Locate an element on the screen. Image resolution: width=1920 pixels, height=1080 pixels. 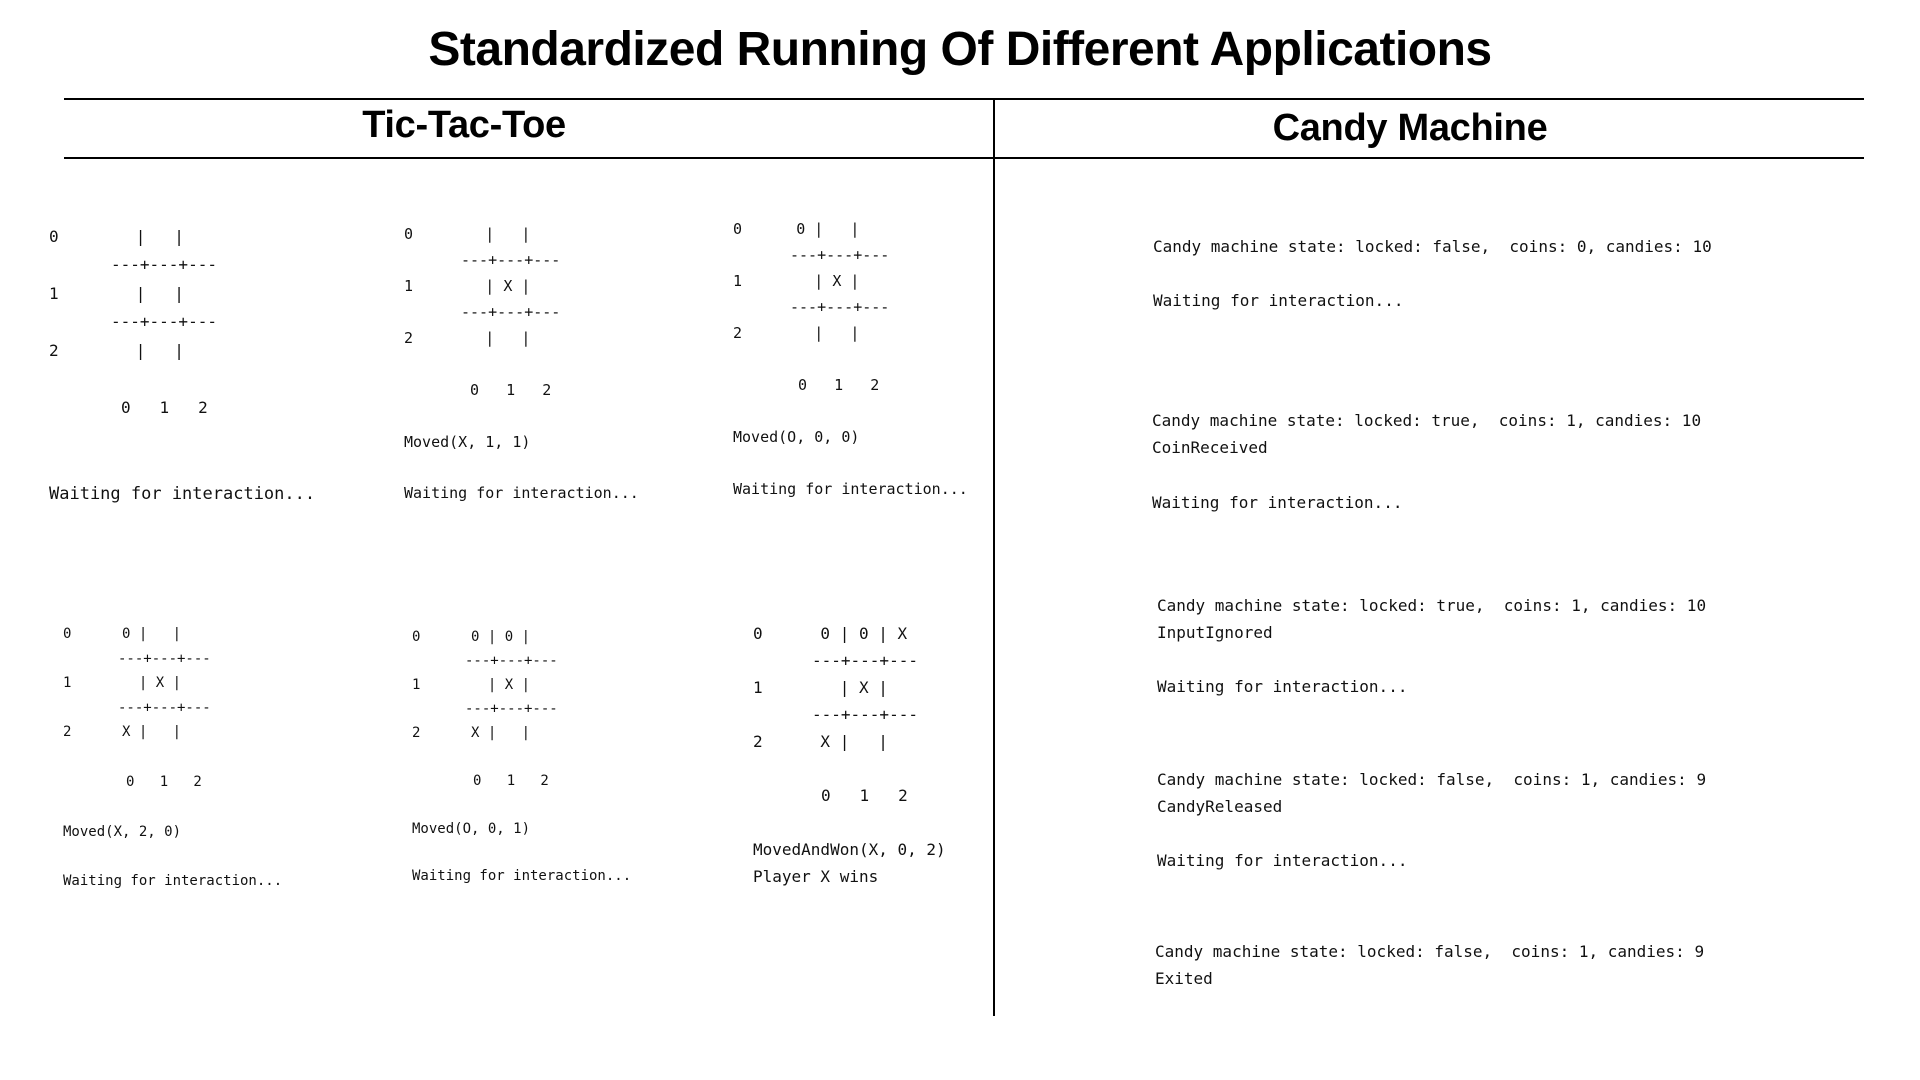
event-text: CoinReceived is located at coordinates (1210, 447).